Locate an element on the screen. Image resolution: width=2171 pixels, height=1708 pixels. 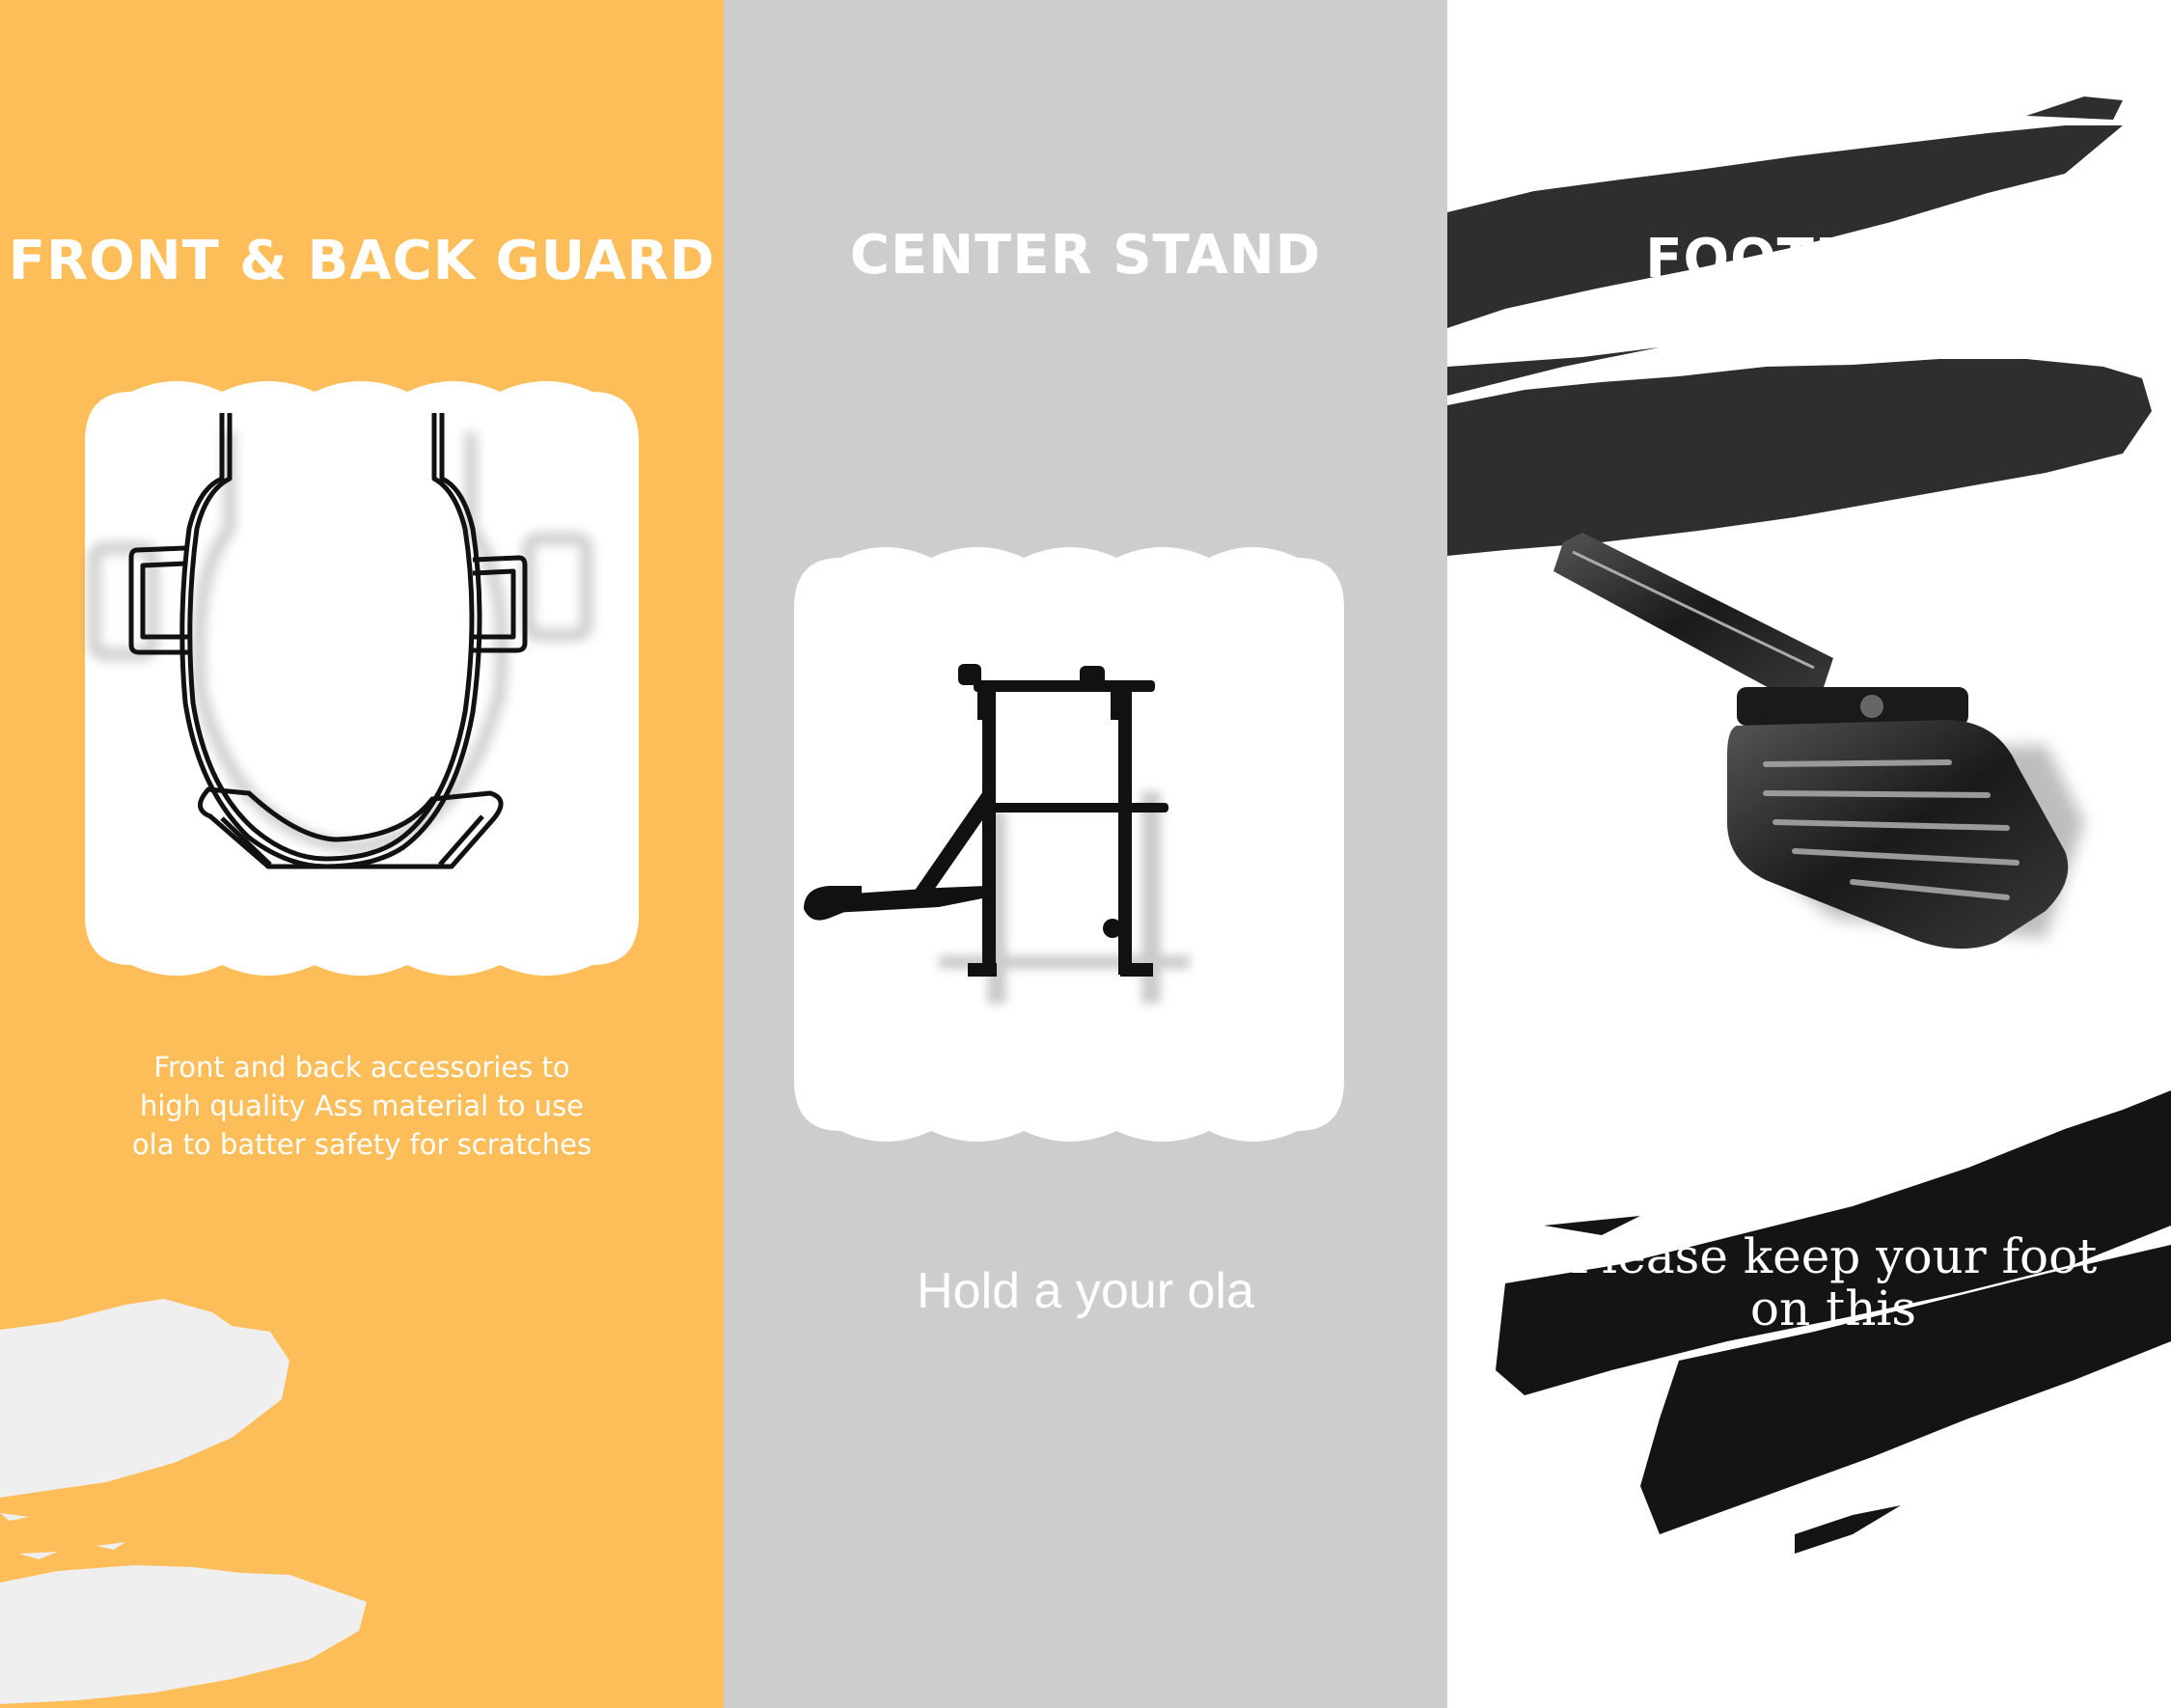
panel-title: CENTER STAND is located at coordinates (1085, 255).